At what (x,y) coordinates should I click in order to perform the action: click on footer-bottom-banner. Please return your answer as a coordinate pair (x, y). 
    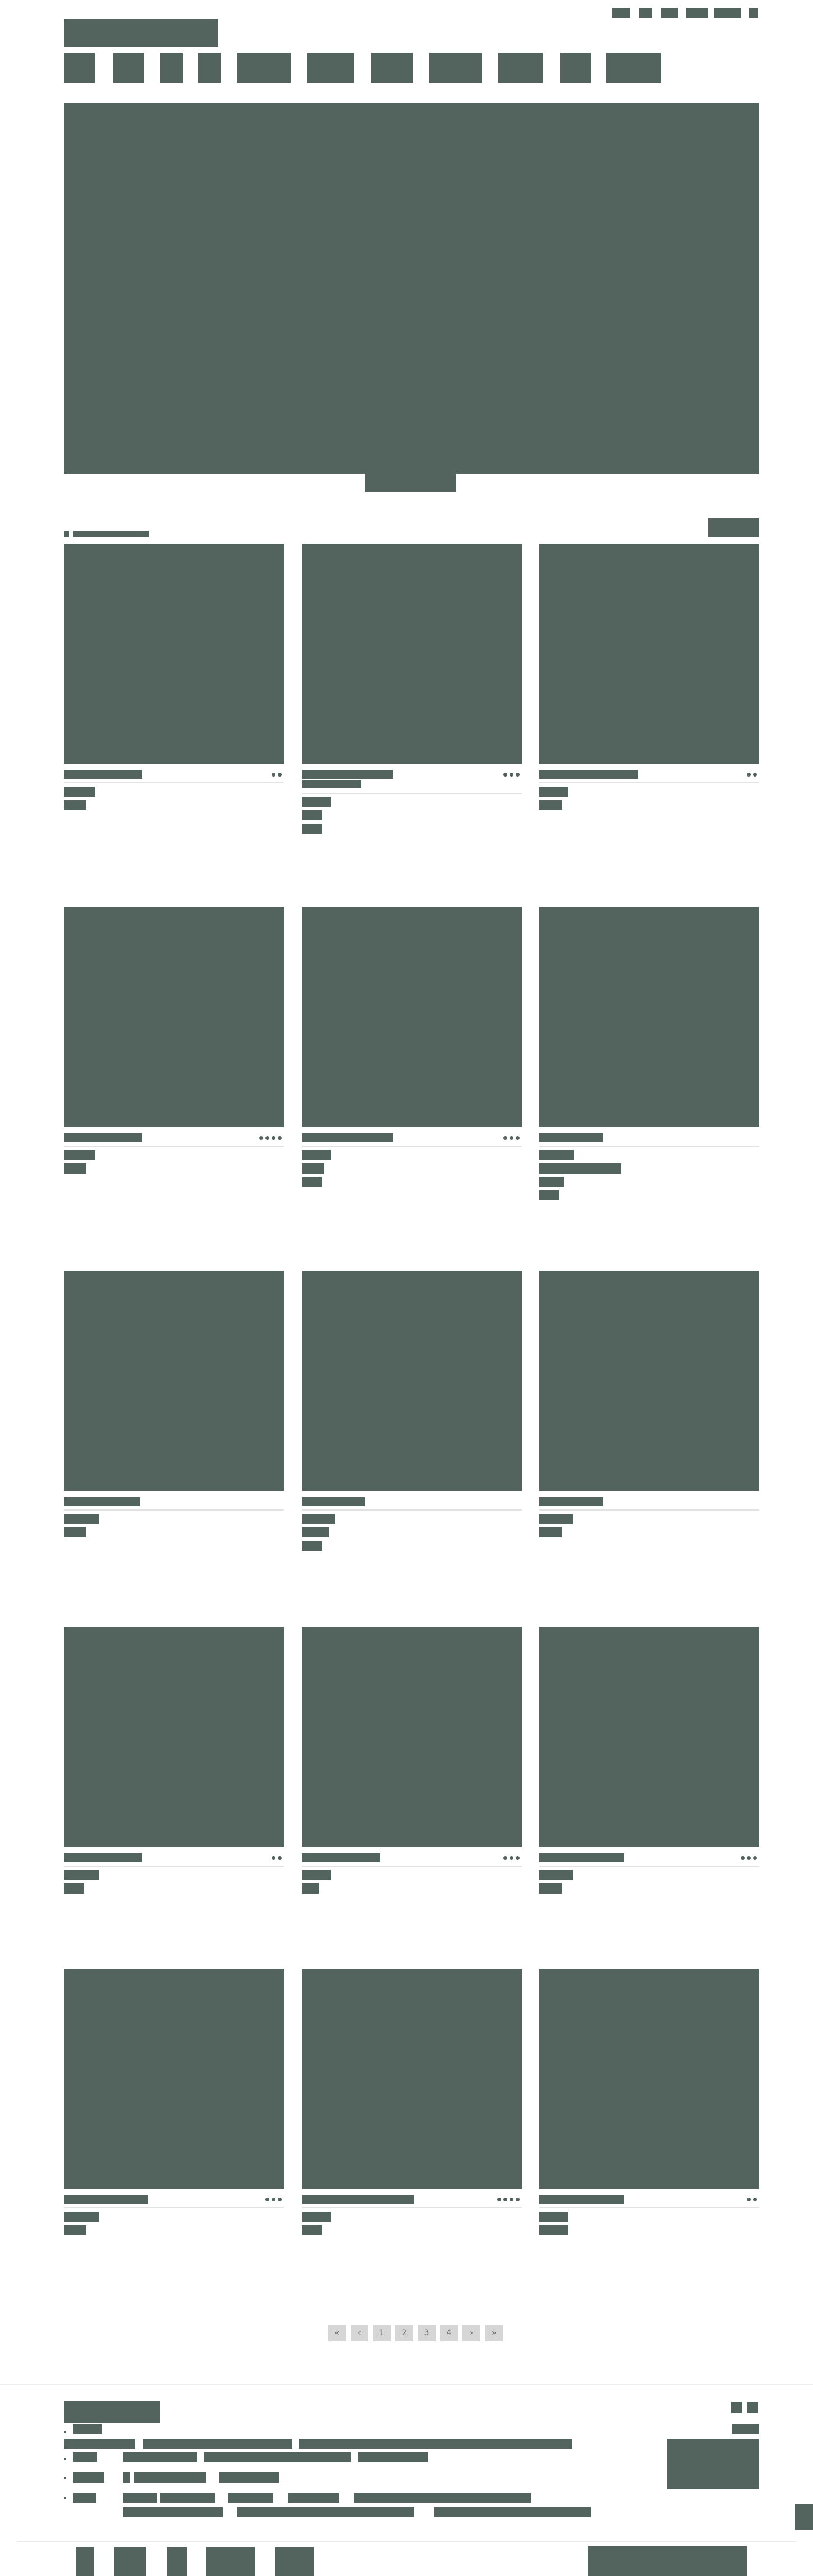
    Looking at the image, I should click on (667, 2561).